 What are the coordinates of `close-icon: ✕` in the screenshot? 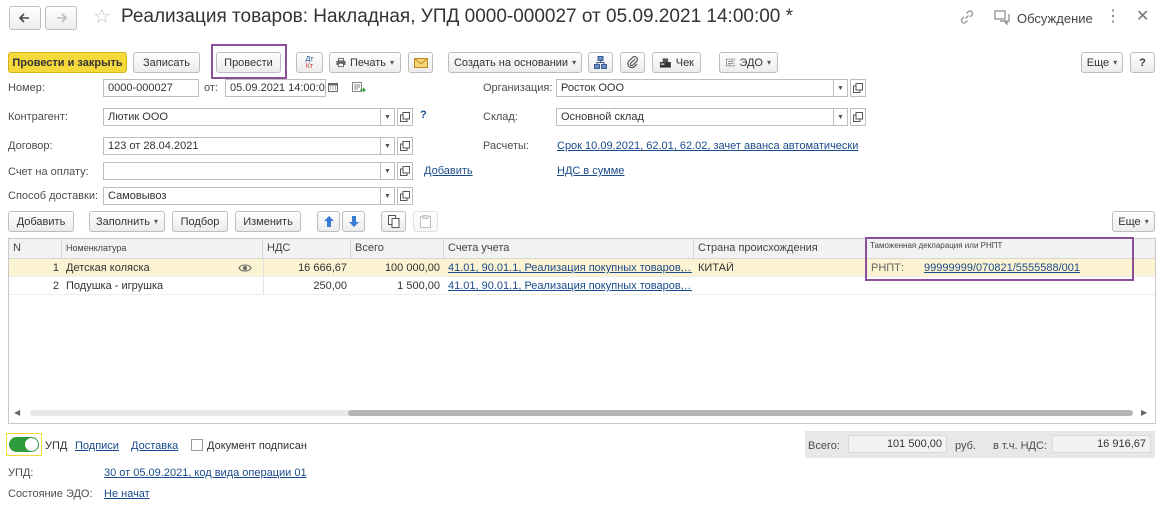 It's located at (1142, 17).